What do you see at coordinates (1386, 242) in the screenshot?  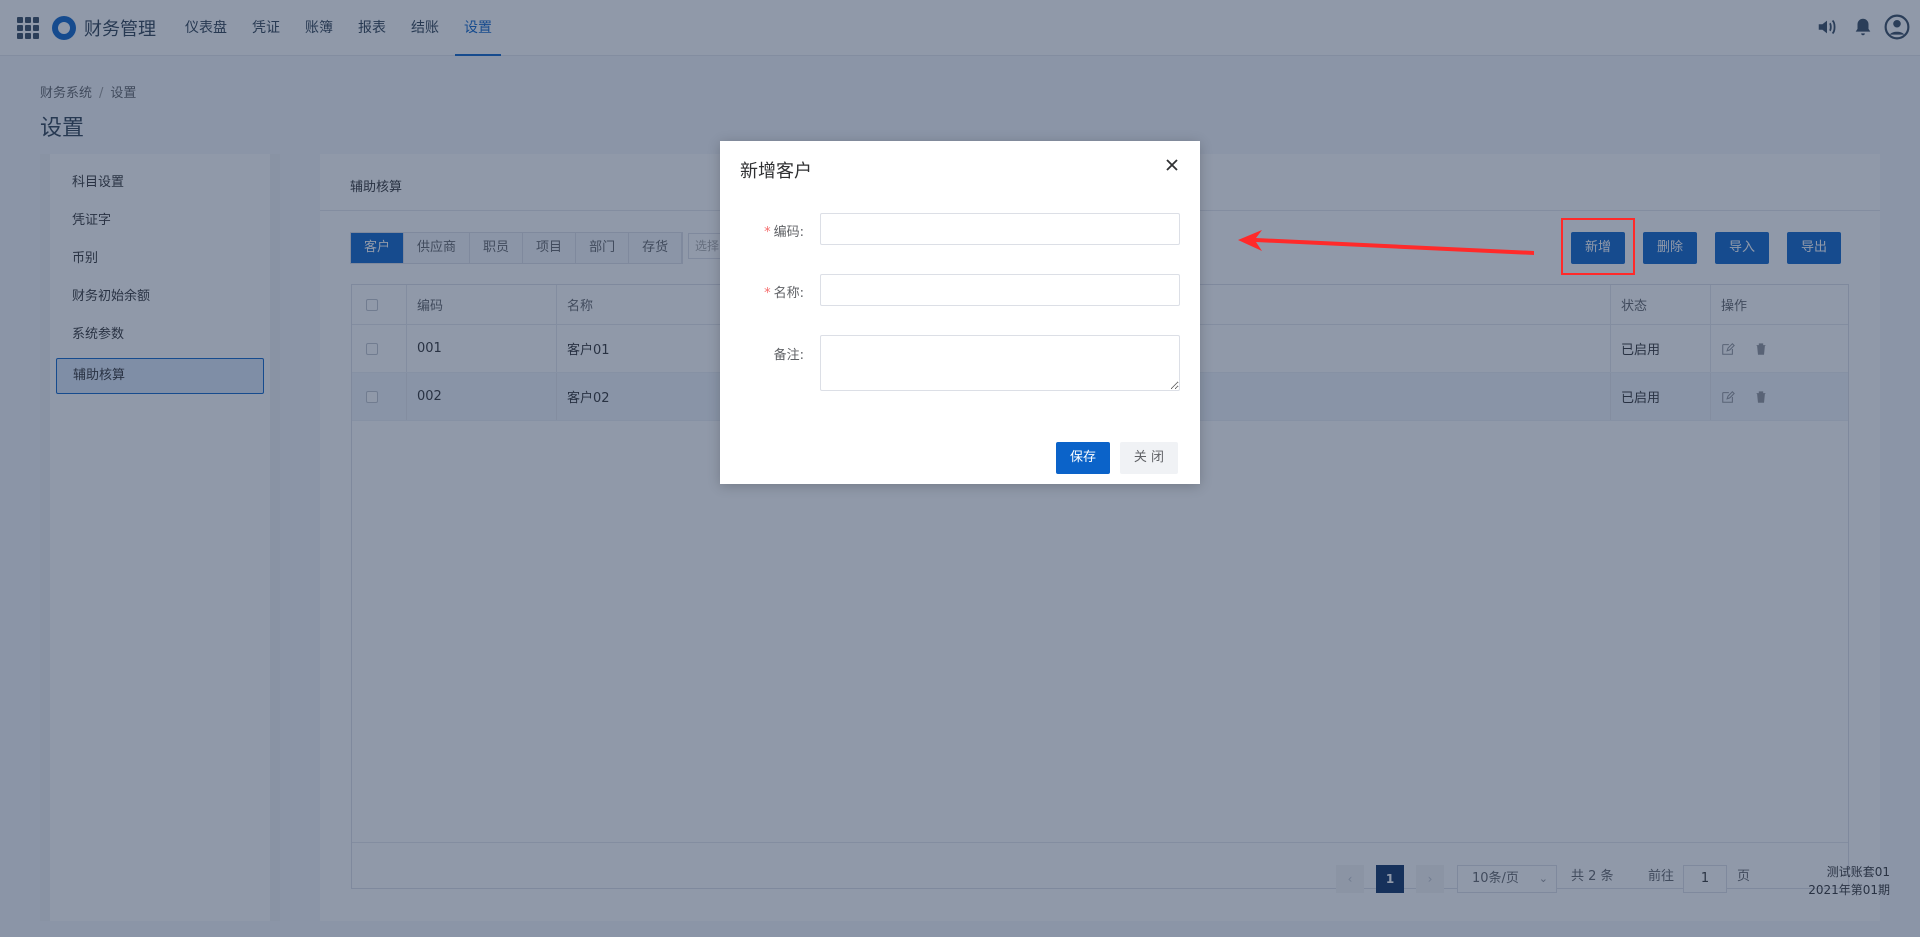 I see `arrow-annotation` at bounding box center [1386, 242].